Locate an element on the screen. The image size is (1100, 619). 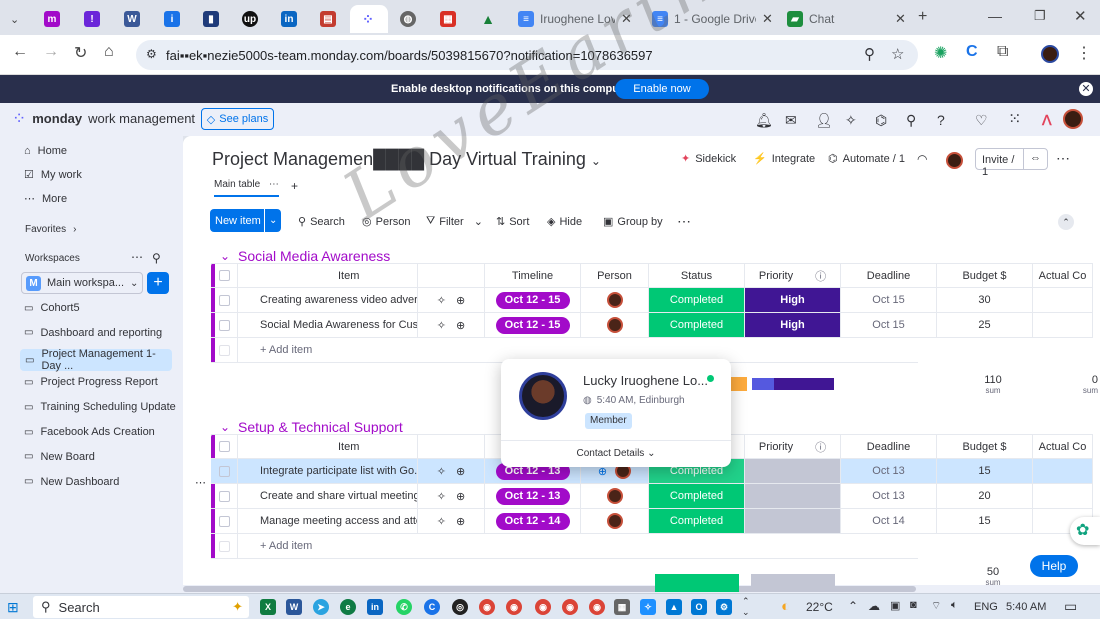
app-gear-icon: ⚙ is located at coordinates (724, 607).